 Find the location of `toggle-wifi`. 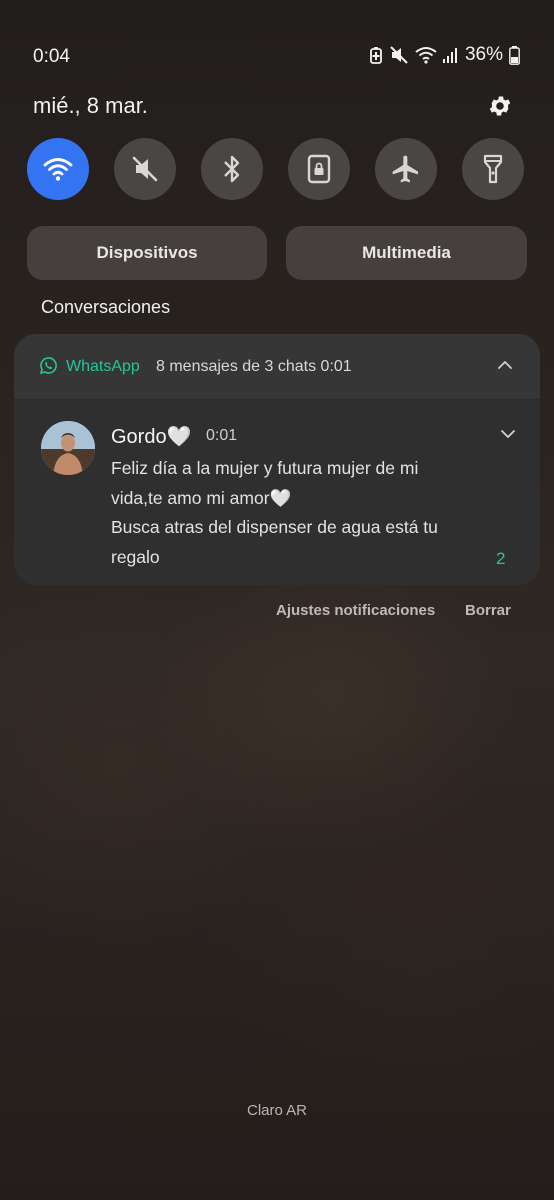

toggle-wifi is located at coordinates (58, 169).